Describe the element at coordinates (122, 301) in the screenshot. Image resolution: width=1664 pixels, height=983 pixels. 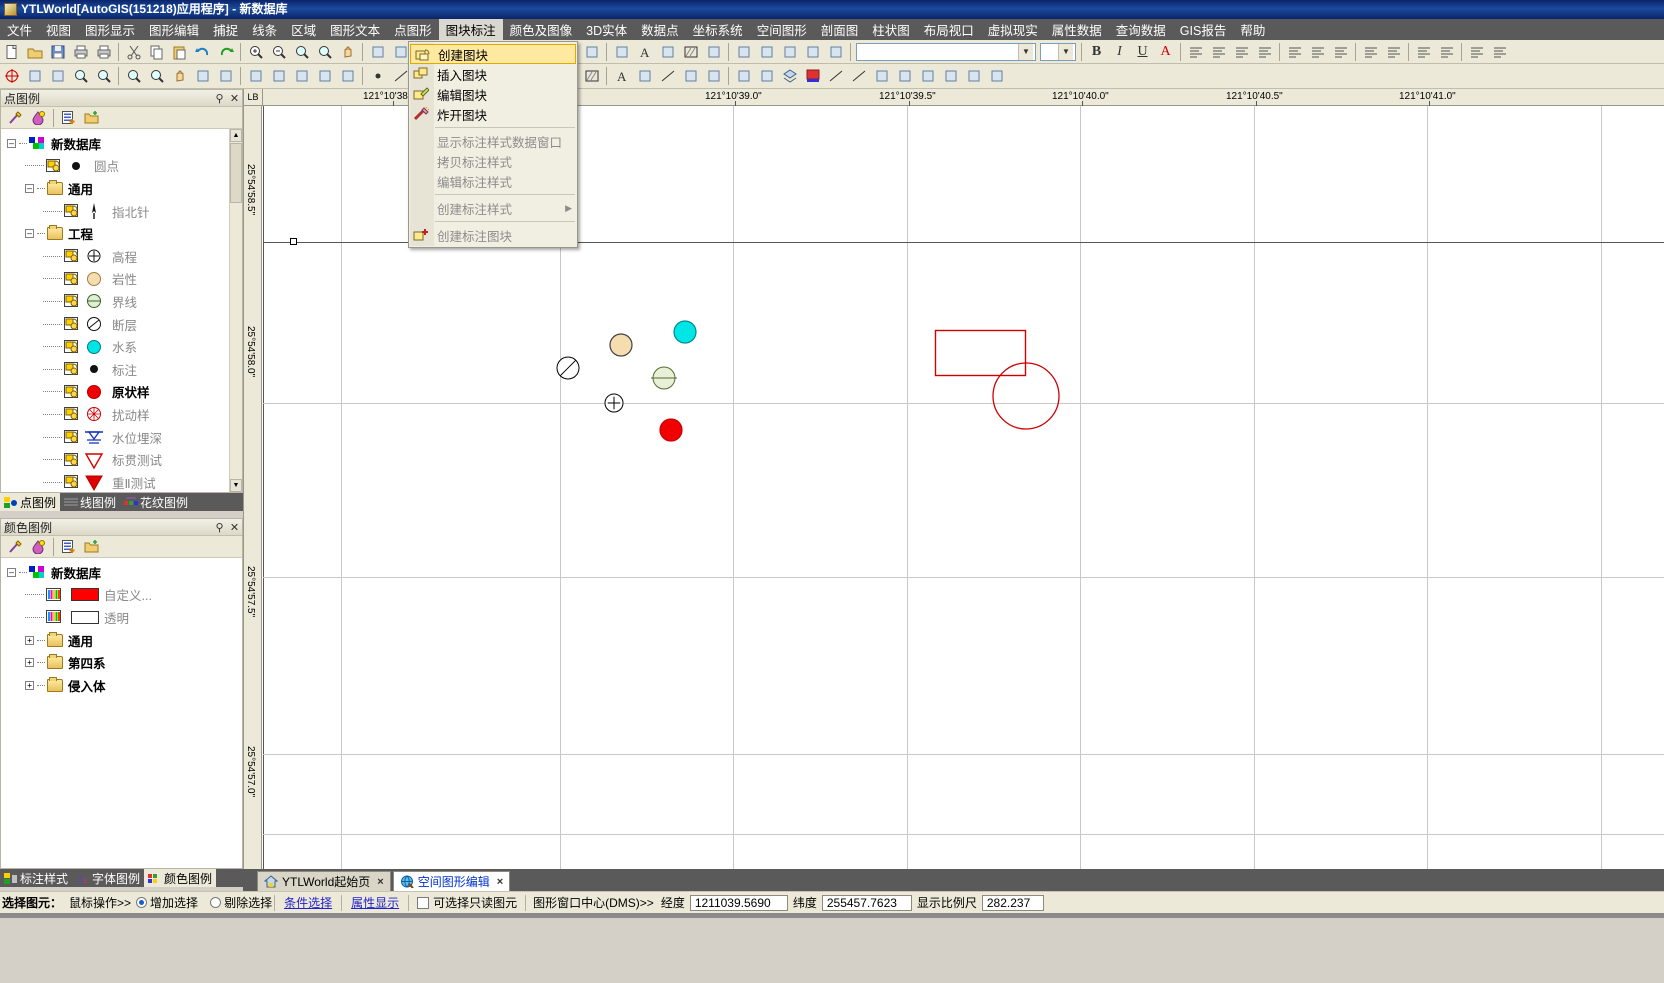
I see `tree-node-7: 界线` at that location.